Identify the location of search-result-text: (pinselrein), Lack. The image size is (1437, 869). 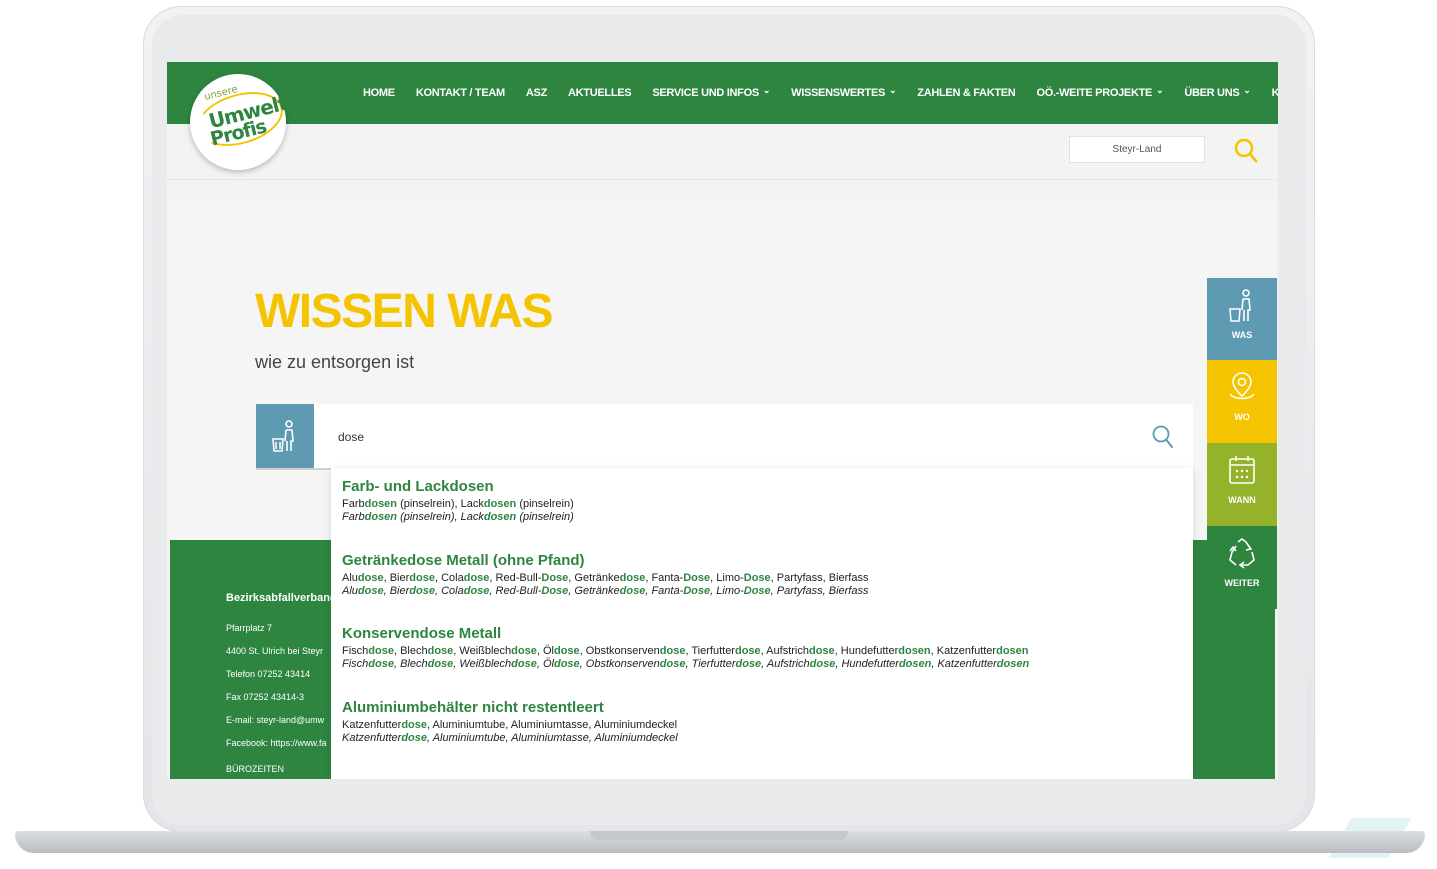
(440, 504).